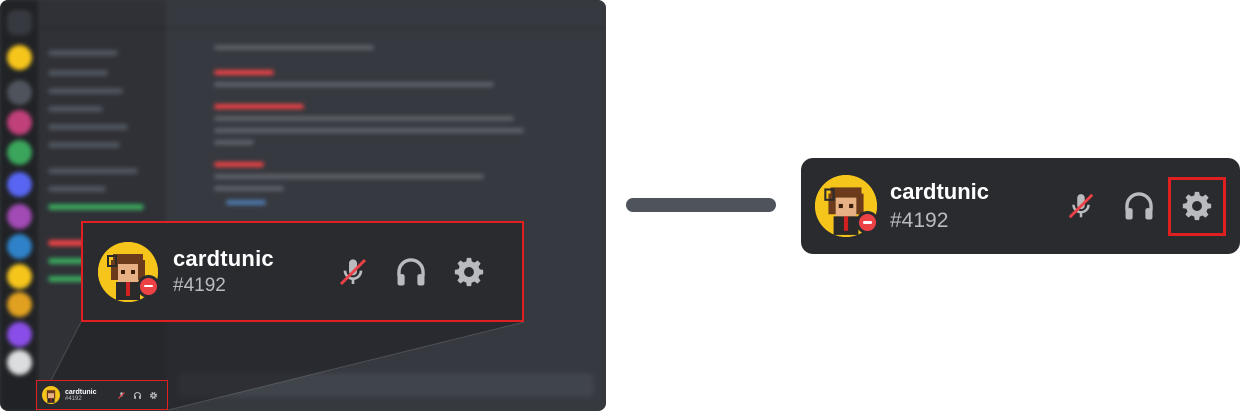 This screenshot has height=413, width=1245. I want to click on user-panel-zoomed: cardtunic #4192, so click(302, 271).